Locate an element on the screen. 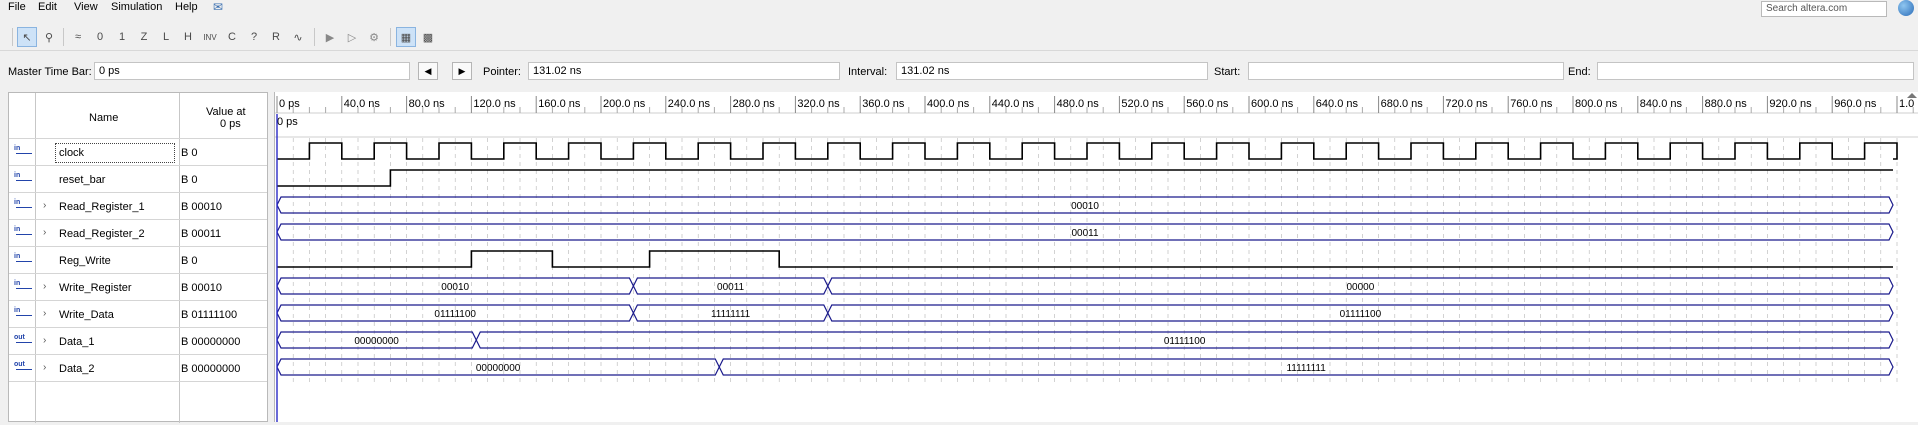 Image resolution: width=1918 pixels, height=425 pixels. interval-label: Interval: is located at coordinates (868, 72).